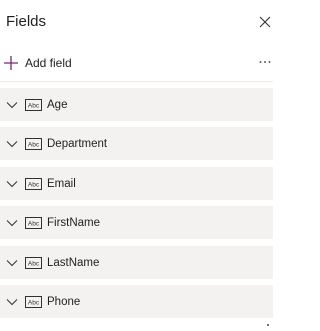  I want to click on close-icon, so click(265, 22).